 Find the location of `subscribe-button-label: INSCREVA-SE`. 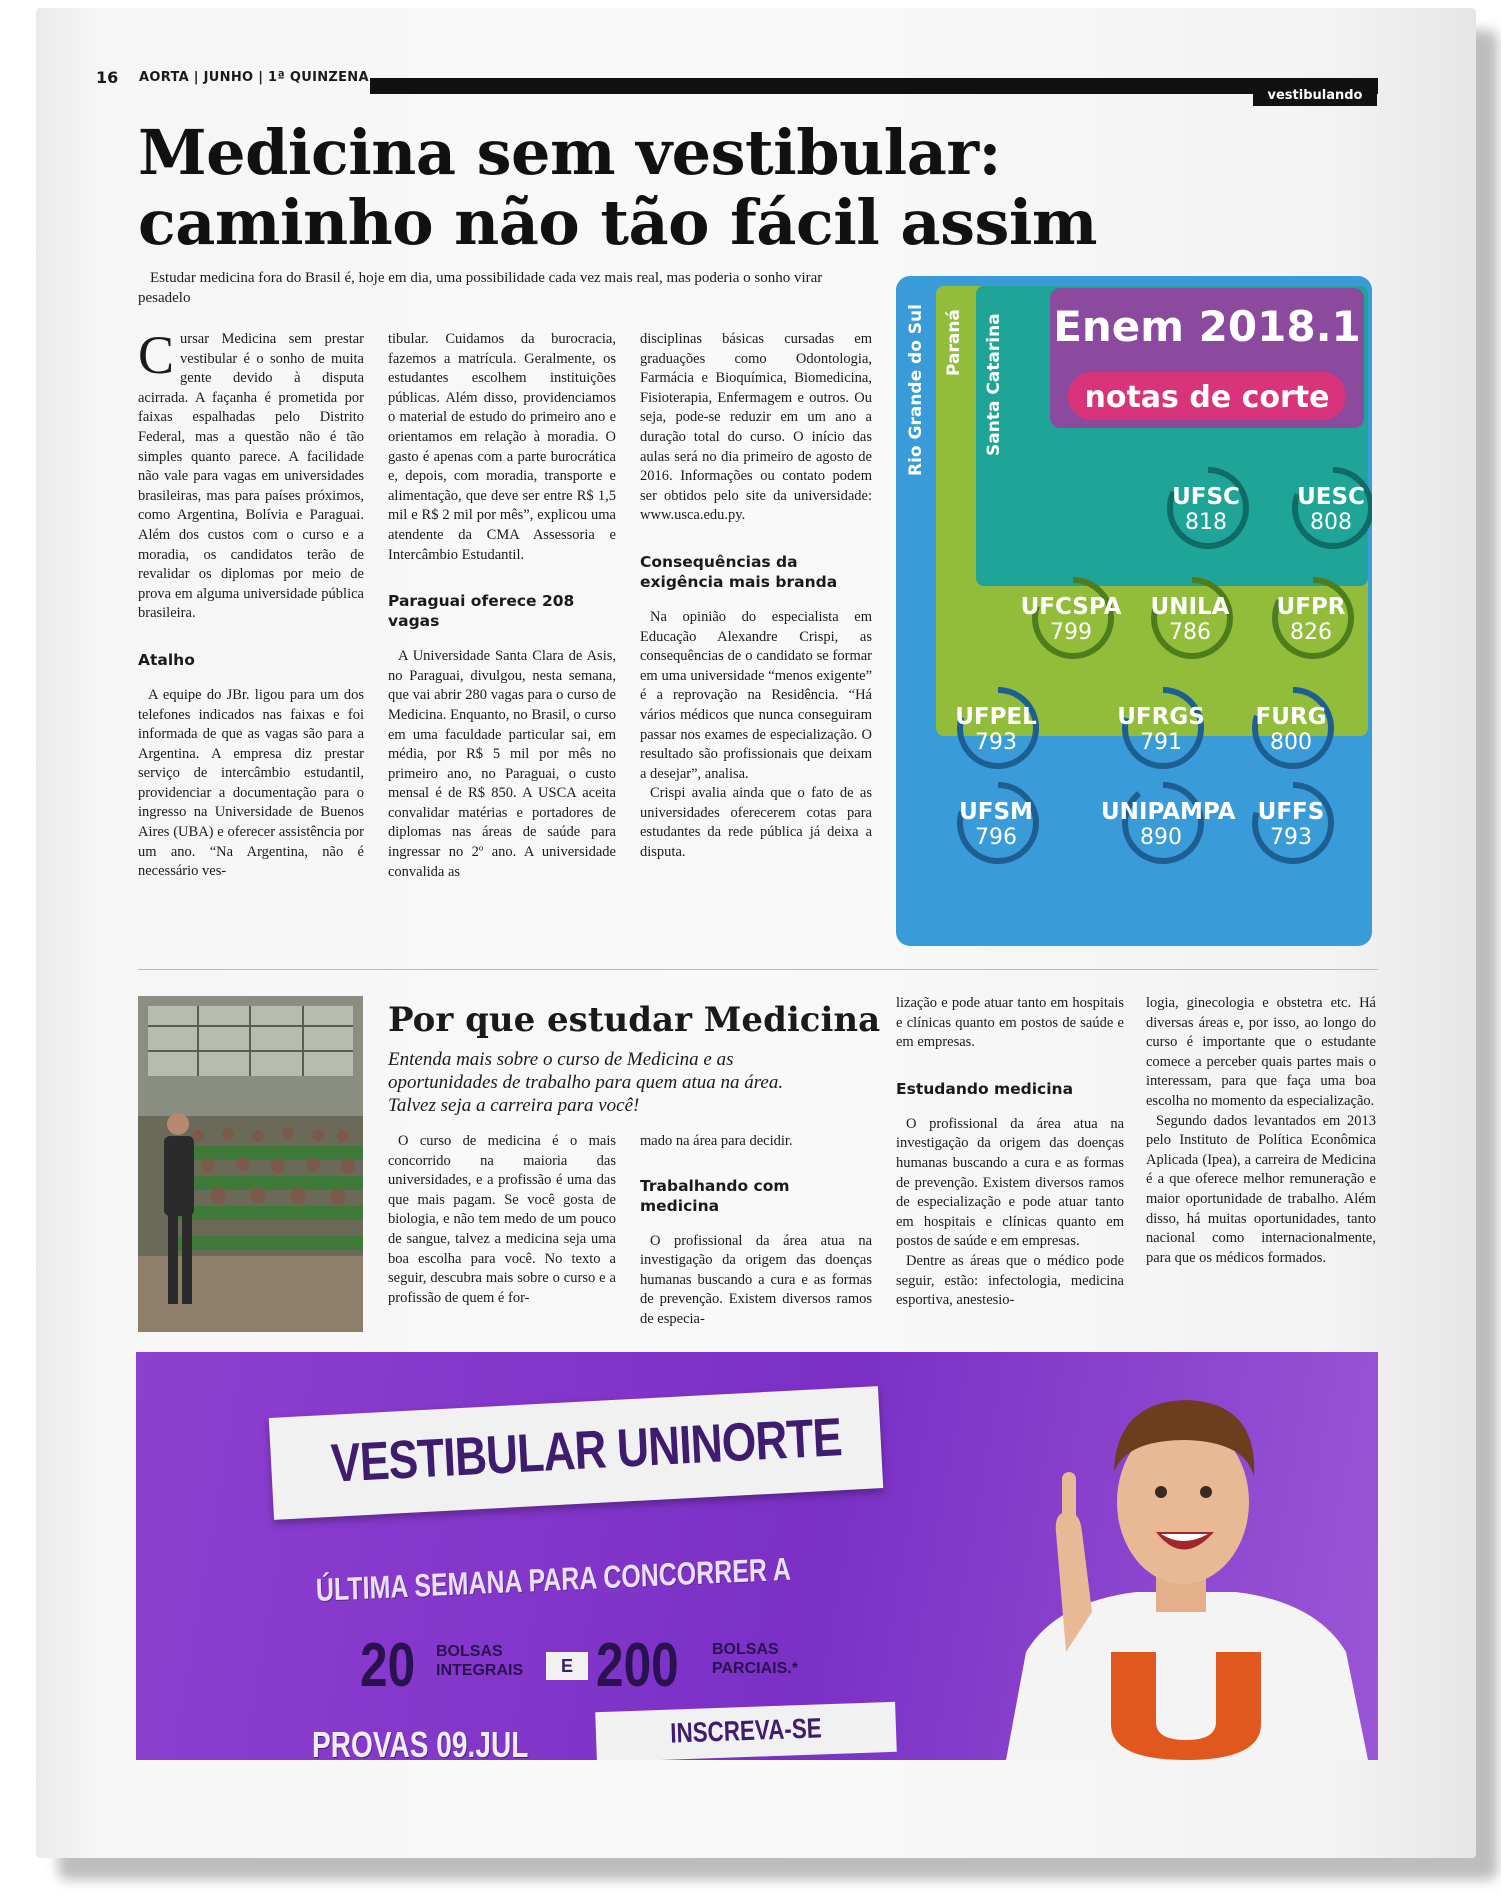

subscribe-button-label: INSCREVA-SE is located at coordinates (746, 1730).